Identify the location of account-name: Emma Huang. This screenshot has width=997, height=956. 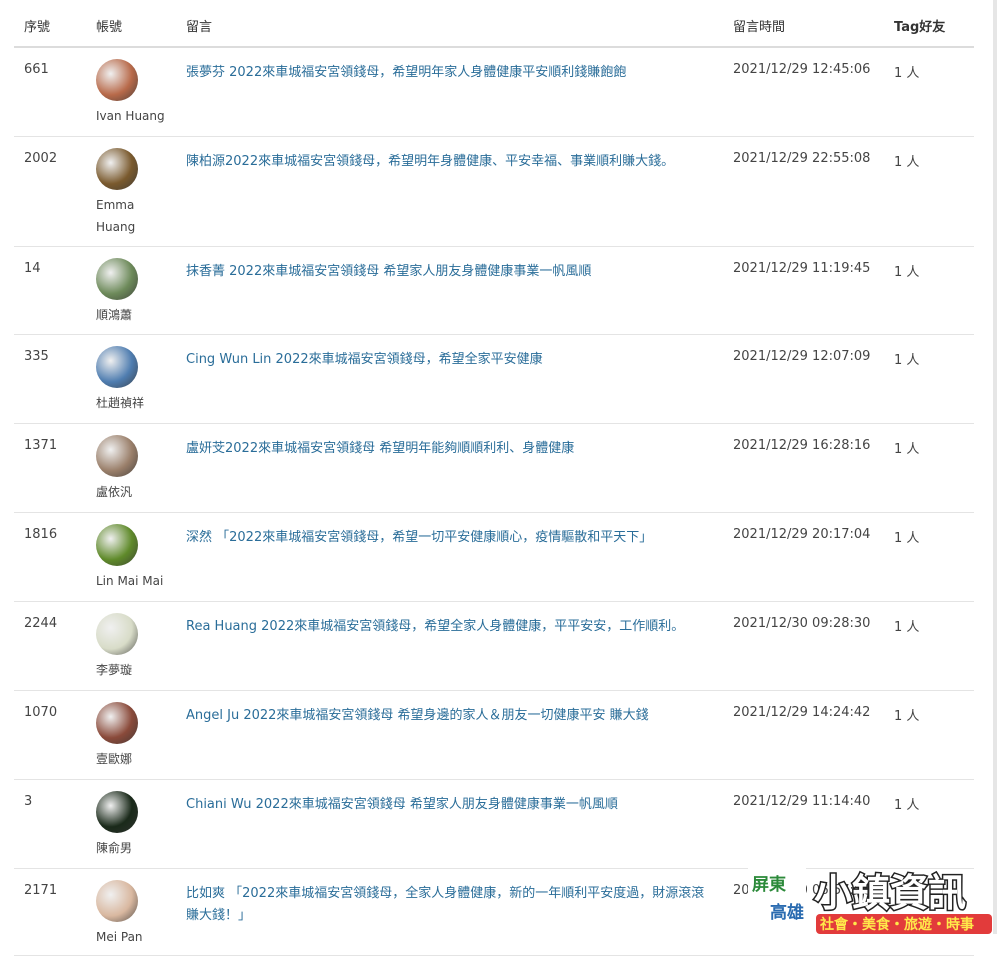
(134, 216).